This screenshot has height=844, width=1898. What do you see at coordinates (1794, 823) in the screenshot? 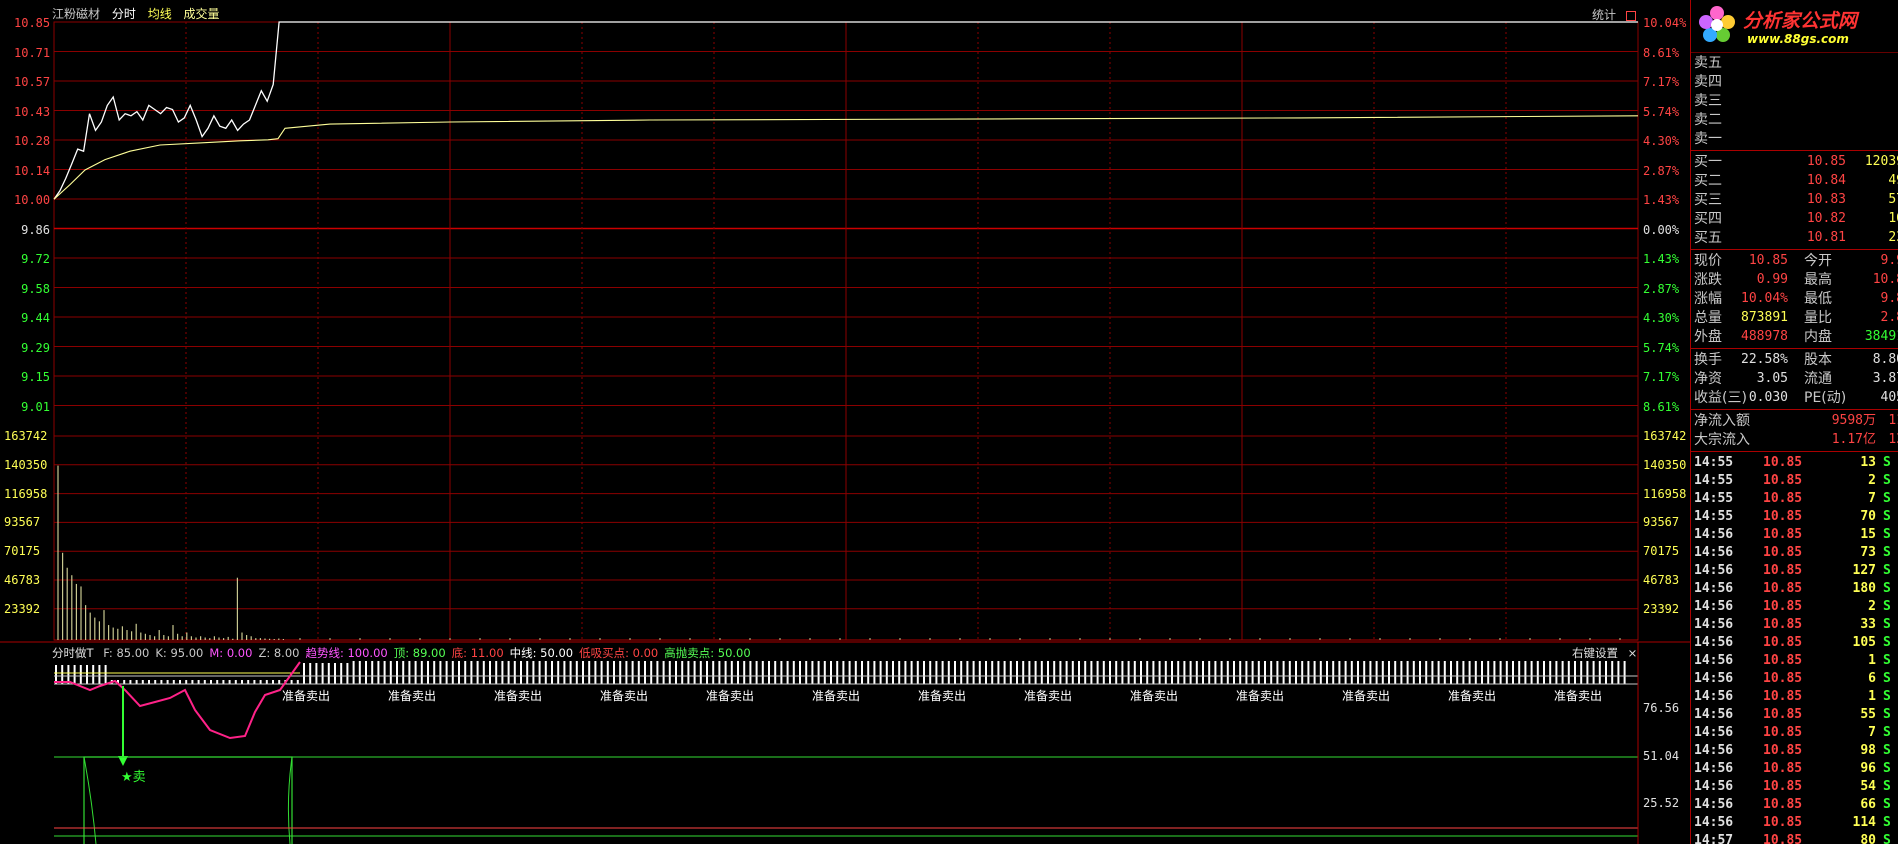
I see `tick-row: 14:56 10.85 114 S` at bounding box center [1794, 823].